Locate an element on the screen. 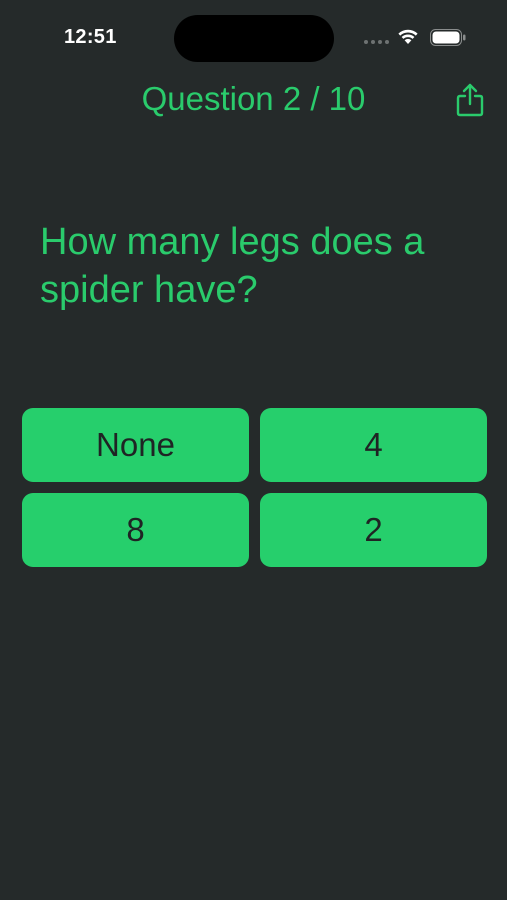 The width and height of the screenshot is (507, 900). battery-icon is located at coordinates (448, 37).